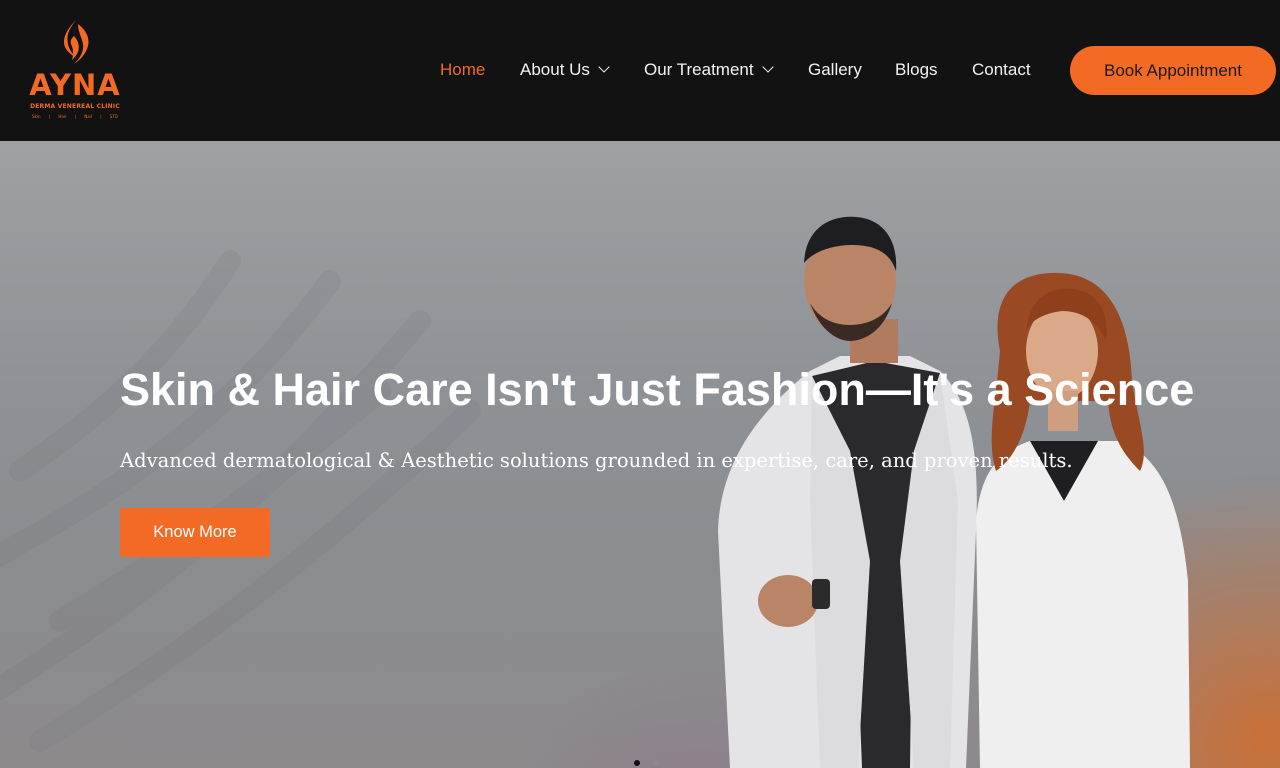 Image resolution: width=1280 pixels, height=768 pixels. I want to click on nav-item-about-us: About Us, so click(565, 70).